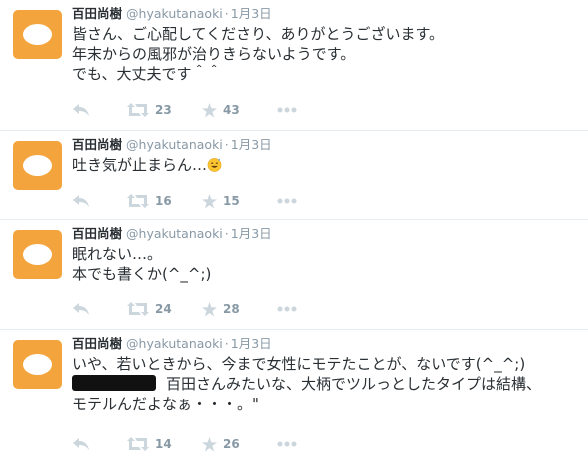 The image size is (588, 454). I want to click on favorite-count: 43, so click(231, 110).